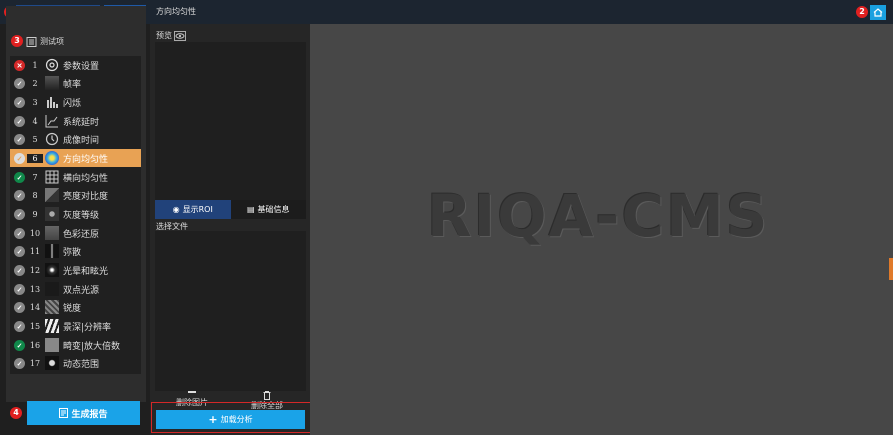  I want to click on tab-basic-info: ▤ 基础信息, so click(268, 209).